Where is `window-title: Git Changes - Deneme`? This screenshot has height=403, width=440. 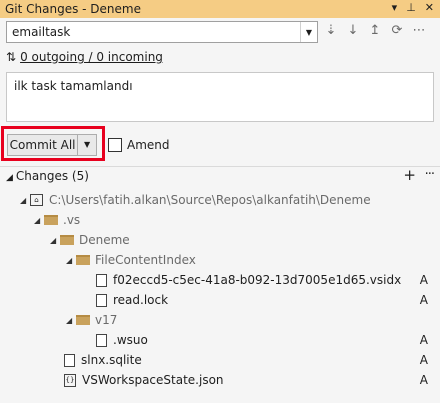 window-title: Git Changes - Deneme is located at coordinates (73, 9).